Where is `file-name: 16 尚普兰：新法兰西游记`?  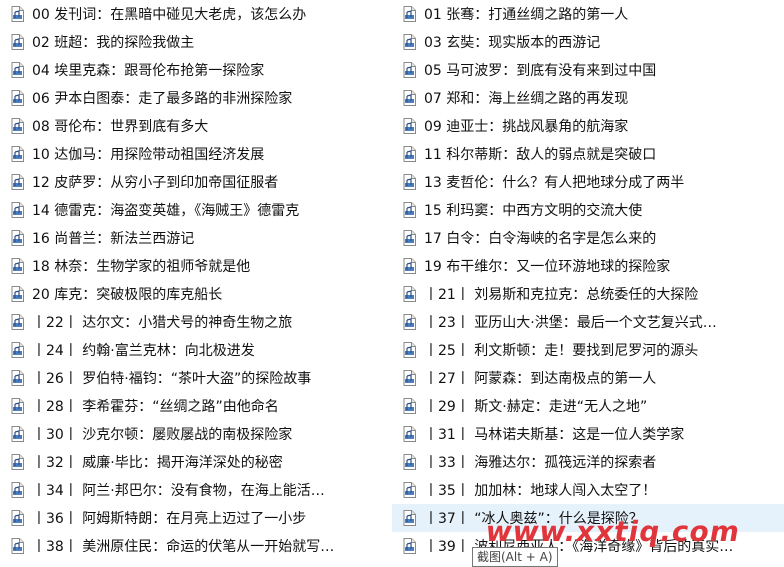
file-name: 16 尚普兰：新法兰西游记 is located at coordinates (113, 239).